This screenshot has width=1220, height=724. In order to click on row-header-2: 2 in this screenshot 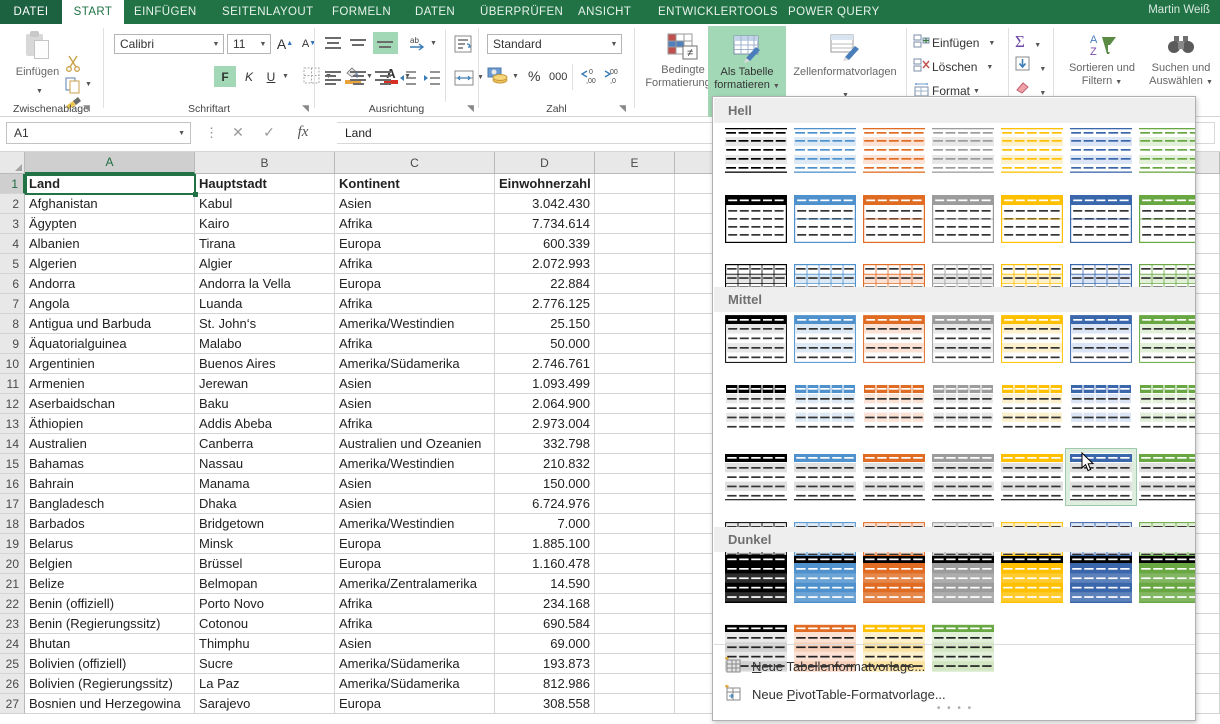, I will do `click(12, 204)`.